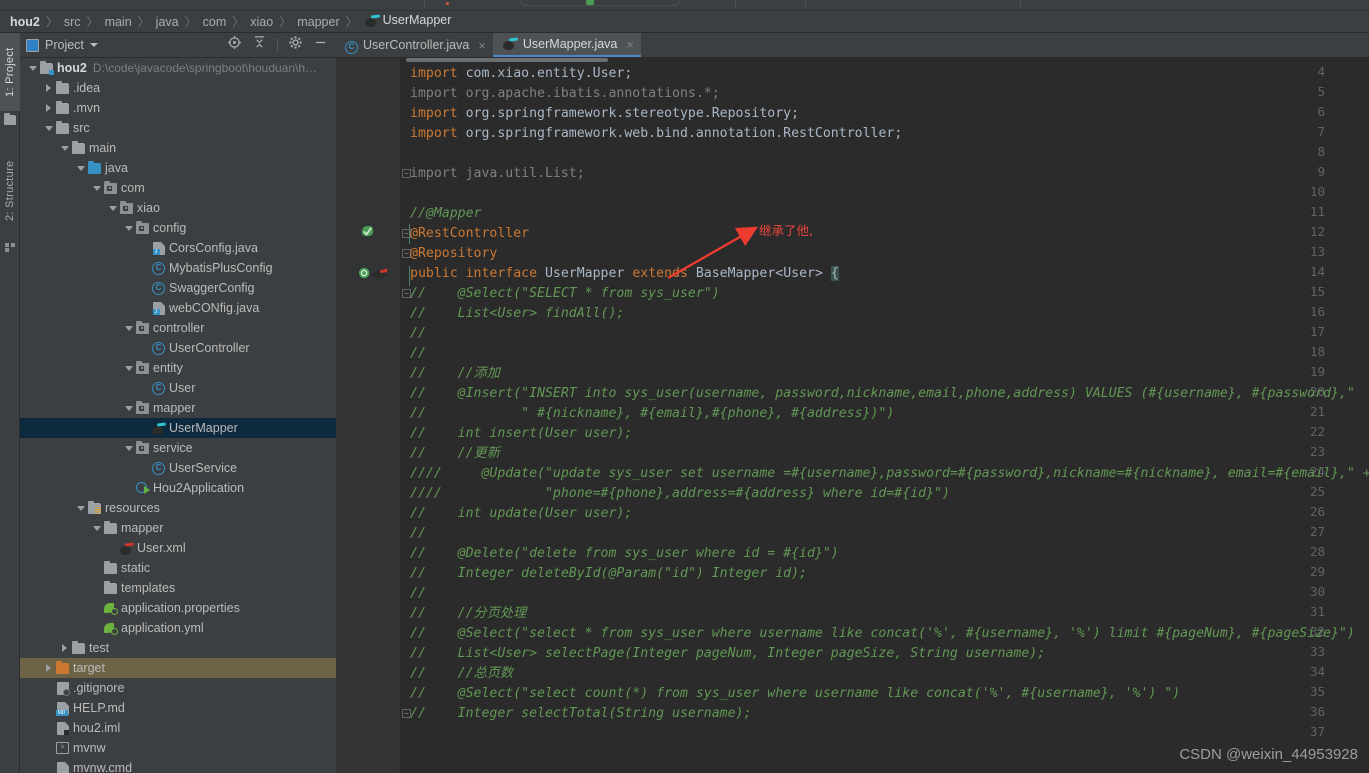  I want to click on sidebar-item-structure: 2: Structure, so click(10, 191).